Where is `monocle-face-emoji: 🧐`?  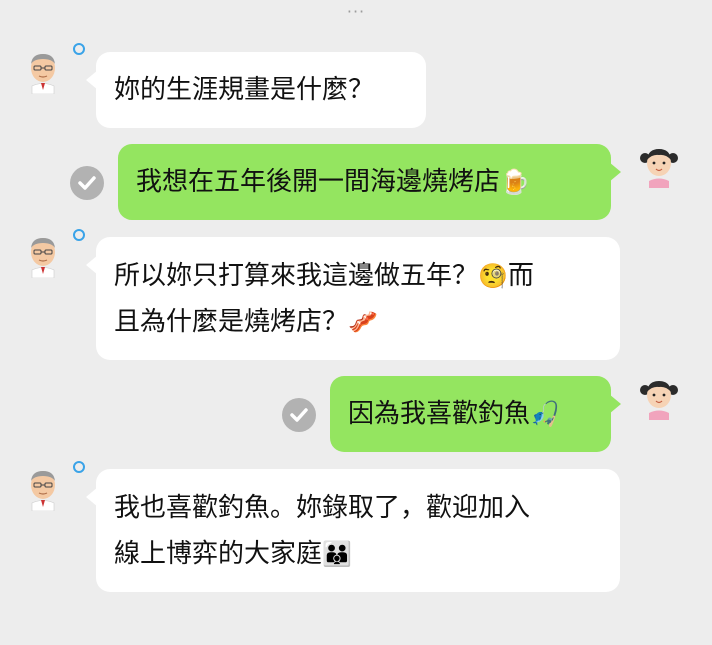
monocle-face-emoji: 🧐 is located at coordinates (493, 276).